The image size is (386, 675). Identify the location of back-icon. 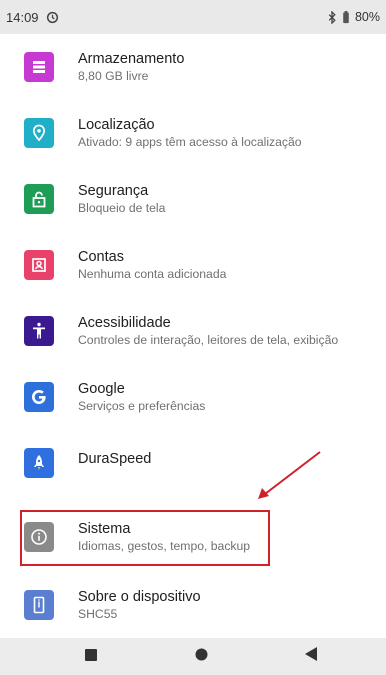
(311, 656).